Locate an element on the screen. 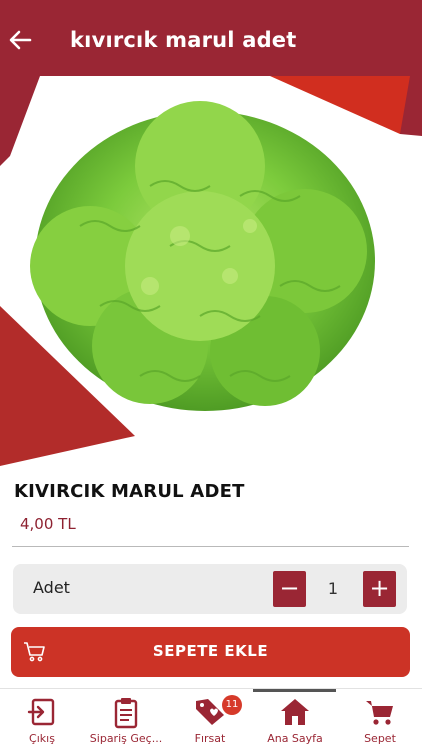 The height and width of the screenshot is (750, 422). nav-item-home: Ana Sayfa is located at coordinates (295, 719).